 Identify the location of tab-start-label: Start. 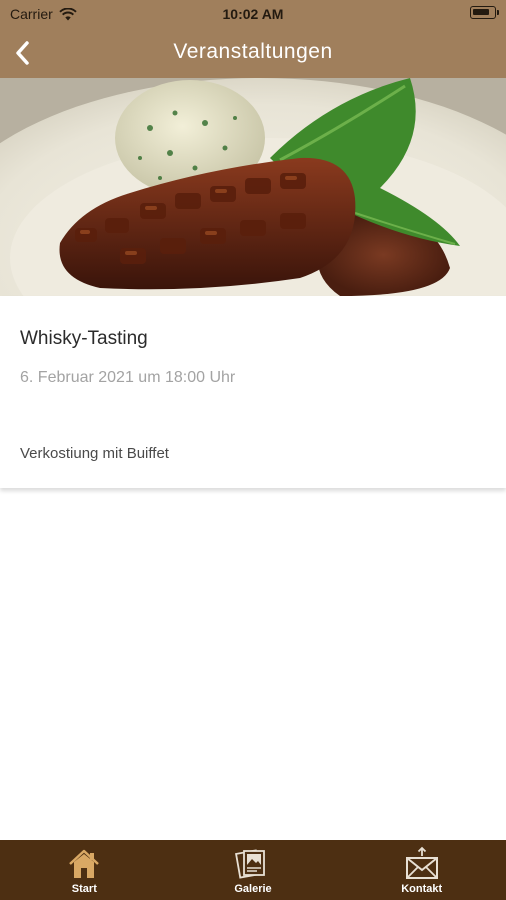
(84, 889).